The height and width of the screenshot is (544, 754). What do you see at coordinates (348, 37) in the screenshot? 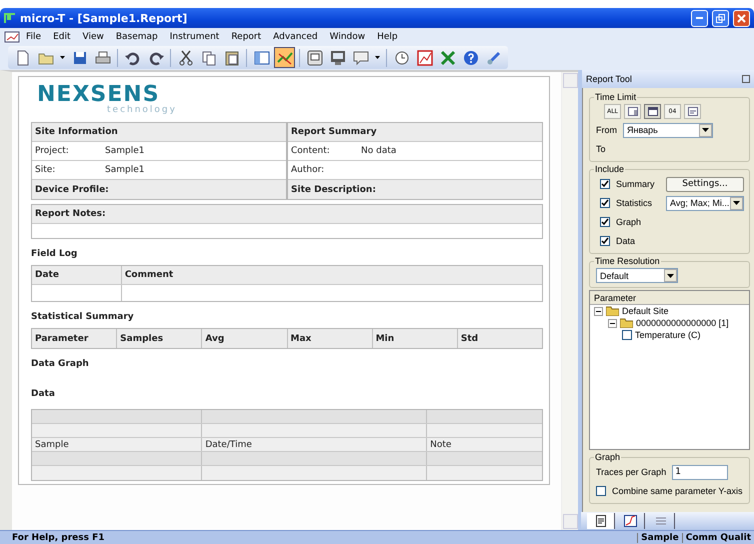
I see `menu-item: Window` at bounding box center [348, 37].